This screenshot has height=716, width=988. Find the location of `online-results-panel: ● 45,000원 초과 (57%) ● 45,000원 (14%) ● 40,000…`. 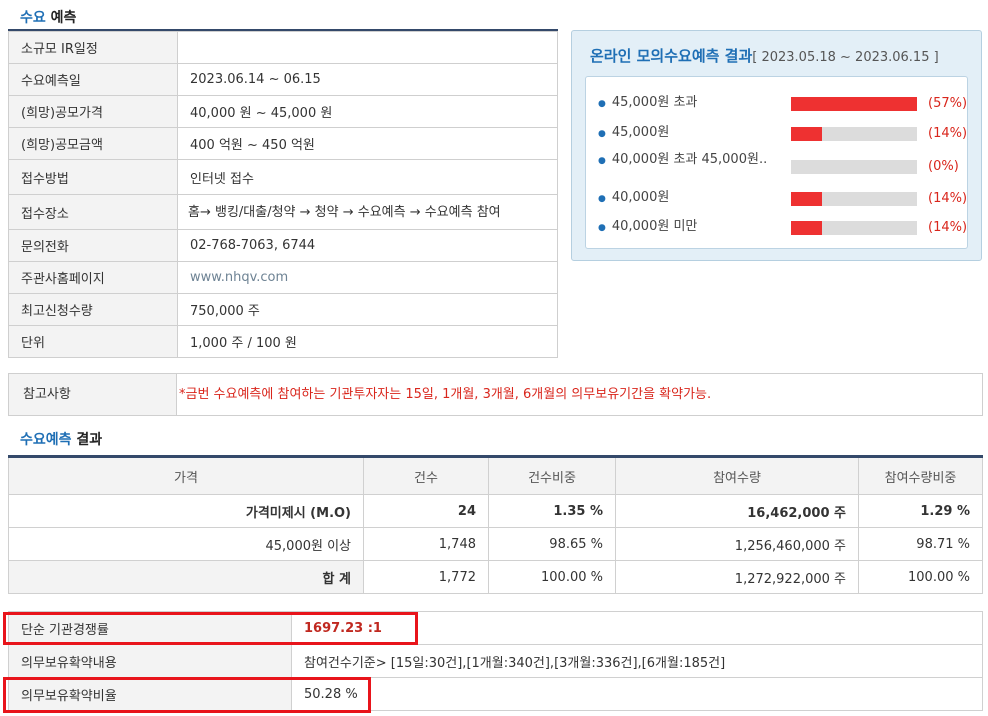

online-results-panel: ● 45,000원 초과 (57%) ● 45,000원 (14%) ● 40,000… is located at coordinates (776, 162).